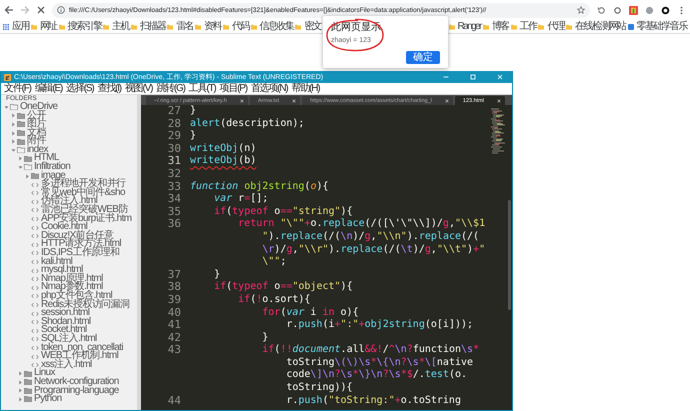 The height and width of the screenshot is (411, 690). I want to click on code-line: if(!o.sort){, so click(273, 300).